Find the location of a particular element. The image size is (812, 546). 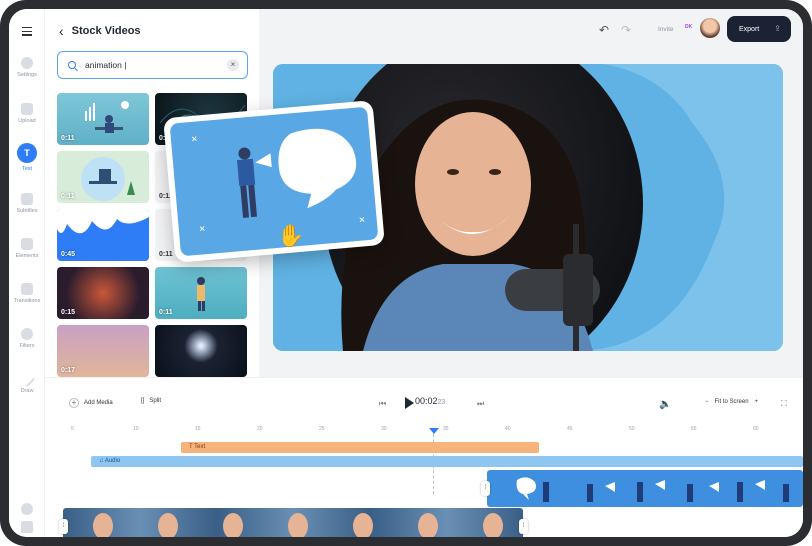

rail-item-settings: Settings is located at coordinates (27, 67).